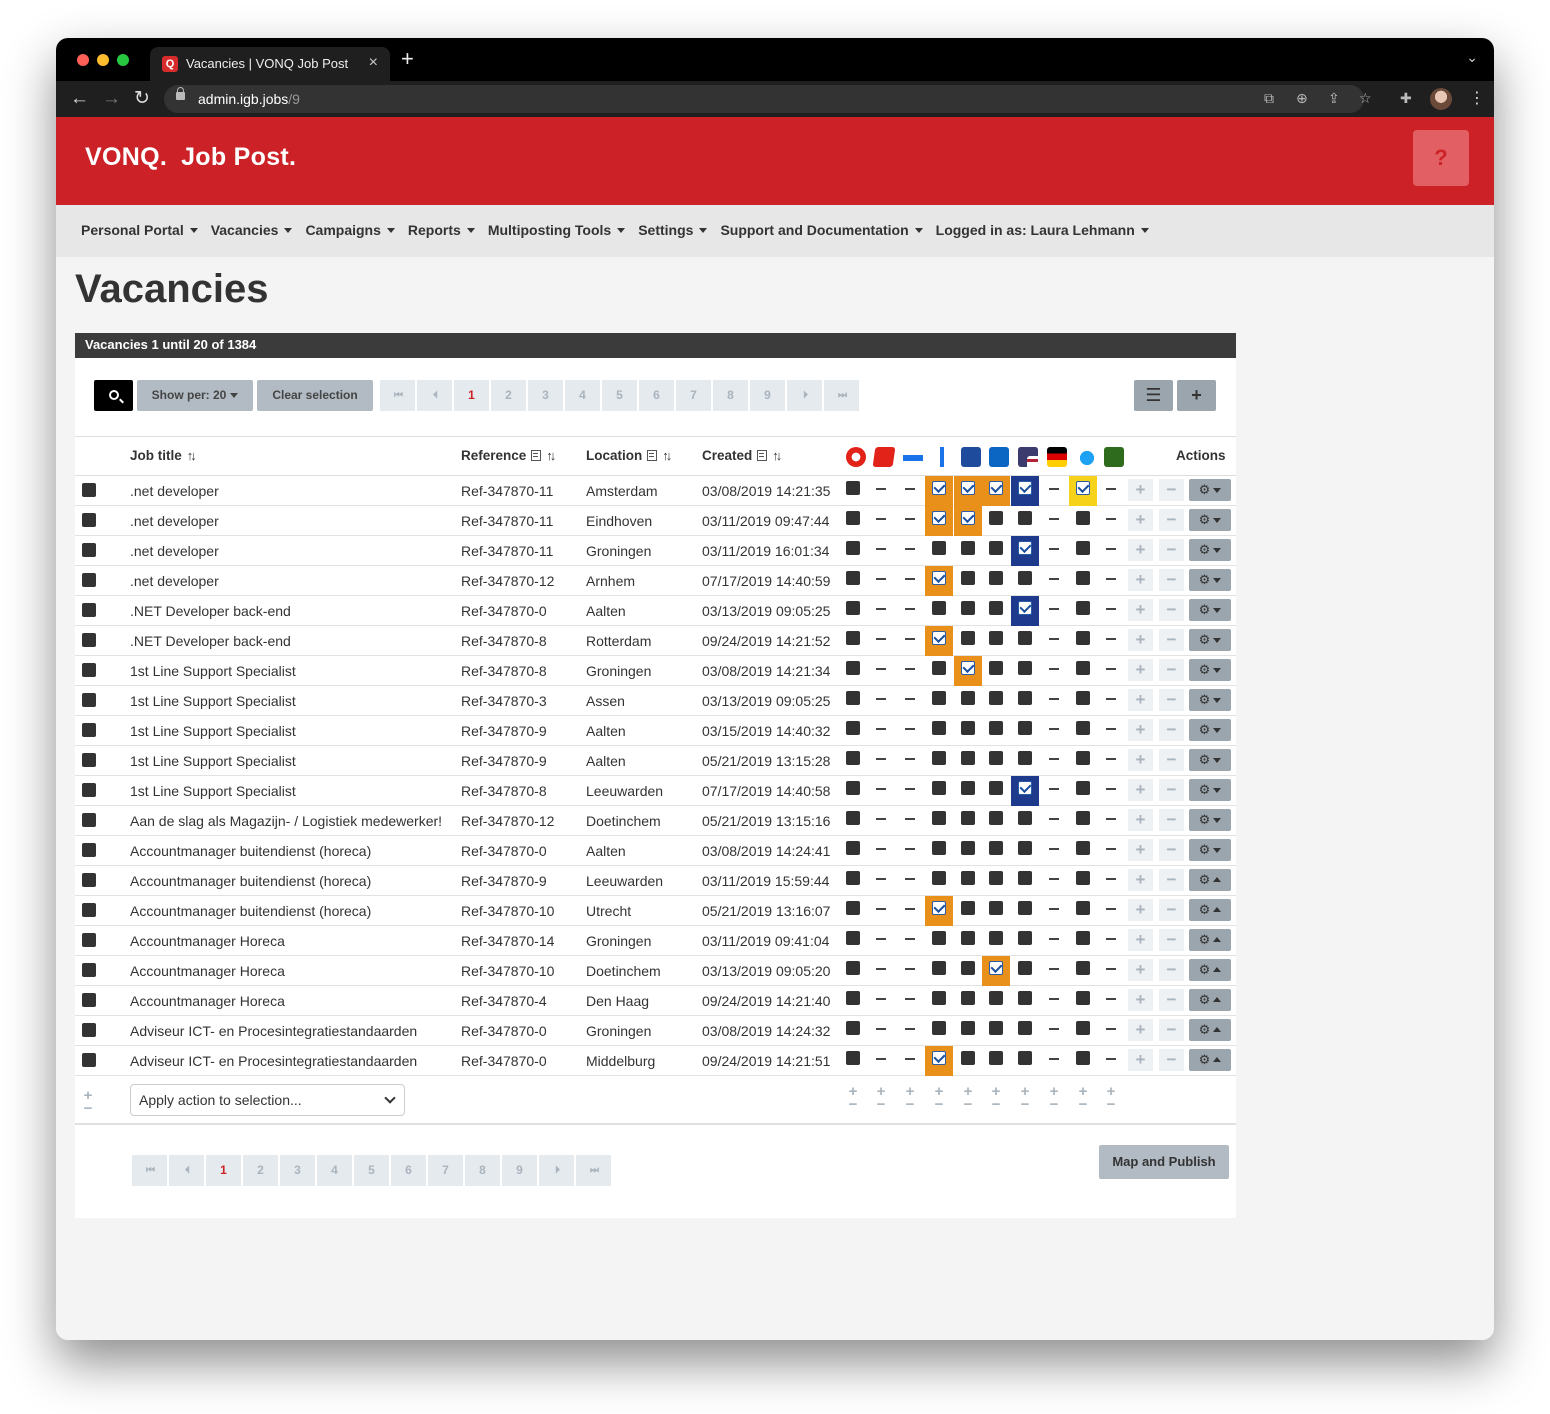 This screenshot has height=1414, width=1550. I want to click on page-2-button: 2, so click(508, 395).